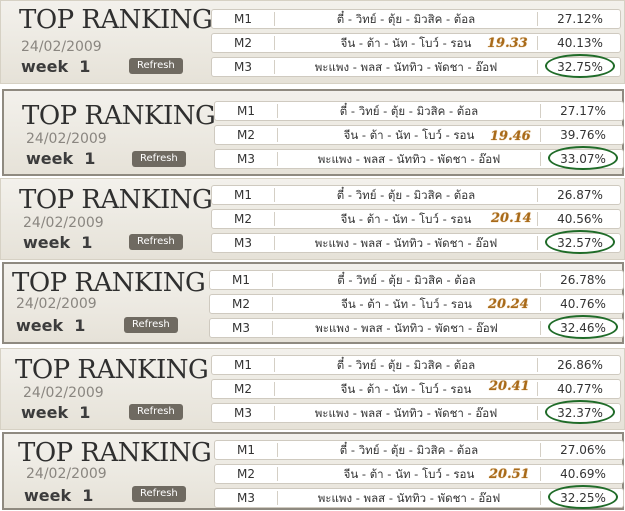 This screenshot has height=511, width=625. I want to click on vote-percentage-value: 32.46%, so click(583, 328).